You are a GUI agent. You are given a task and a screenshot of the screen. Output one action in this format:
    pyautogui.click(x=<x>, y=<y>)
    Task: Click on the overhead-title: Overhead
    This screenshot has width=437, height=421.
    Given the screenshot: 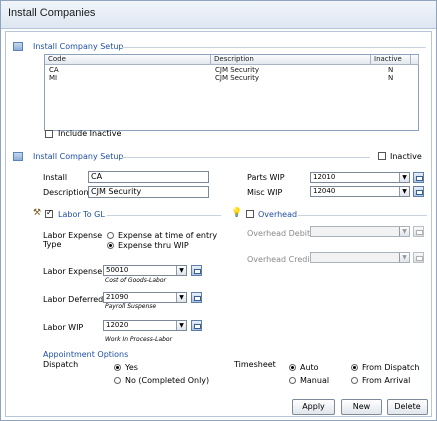 What is the action you would take?
    pyautogui.click(x=278, y=214)
    